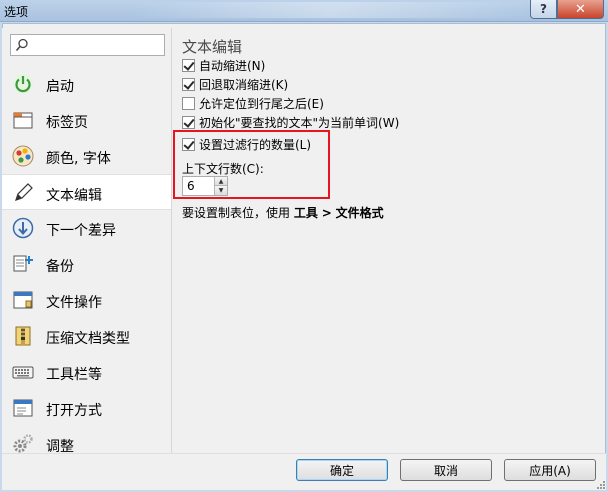 The height and width of the screenshot is (492, 608). Describe the element at coordinates (251, 164) in the screenshot. I see `highlight-box` at that location.